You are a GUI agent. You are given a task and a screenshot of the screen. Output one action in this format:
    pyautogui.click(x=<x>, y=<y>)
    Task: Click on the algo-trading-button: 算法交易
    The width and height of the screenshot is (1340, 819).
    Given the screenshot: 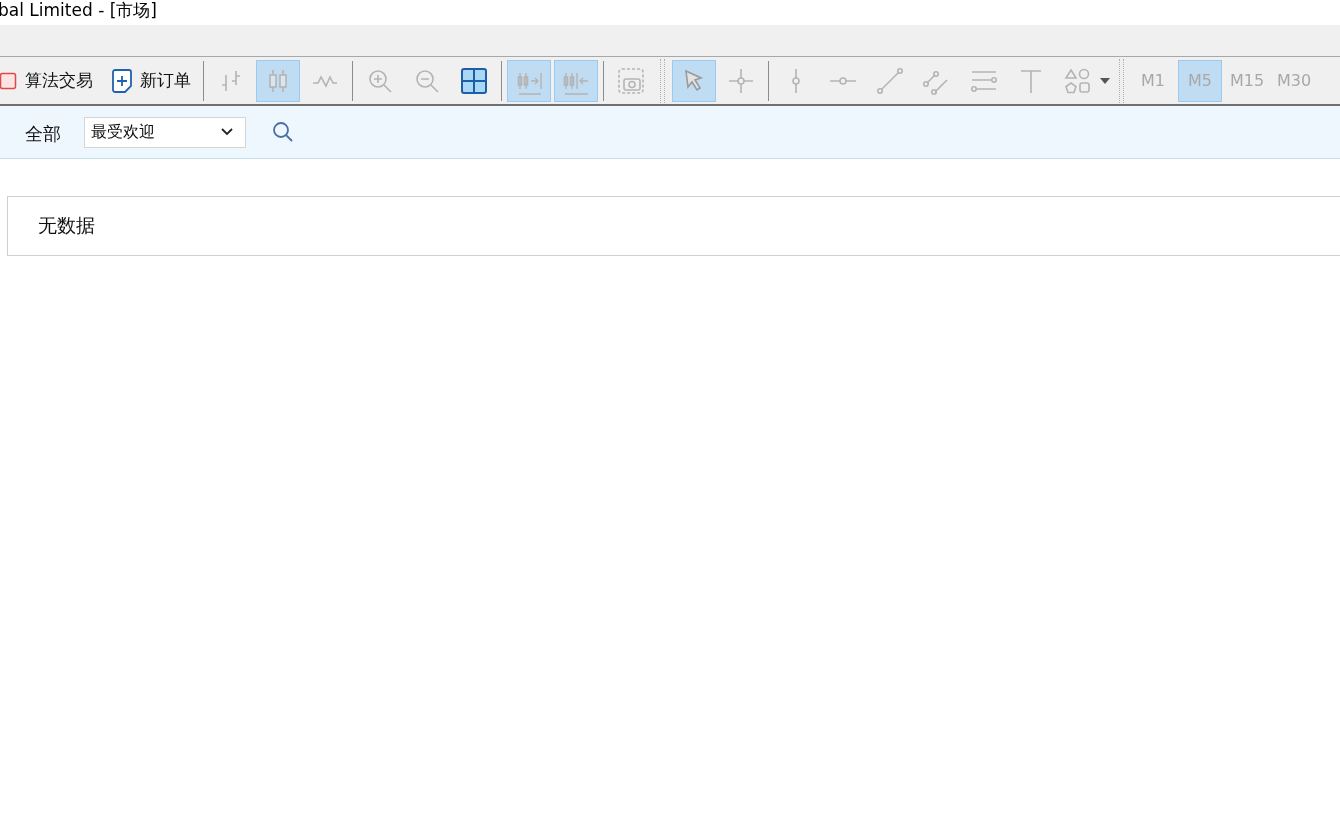 What is the action you would take?
    pyautogui.click(x=50, y=80)
    